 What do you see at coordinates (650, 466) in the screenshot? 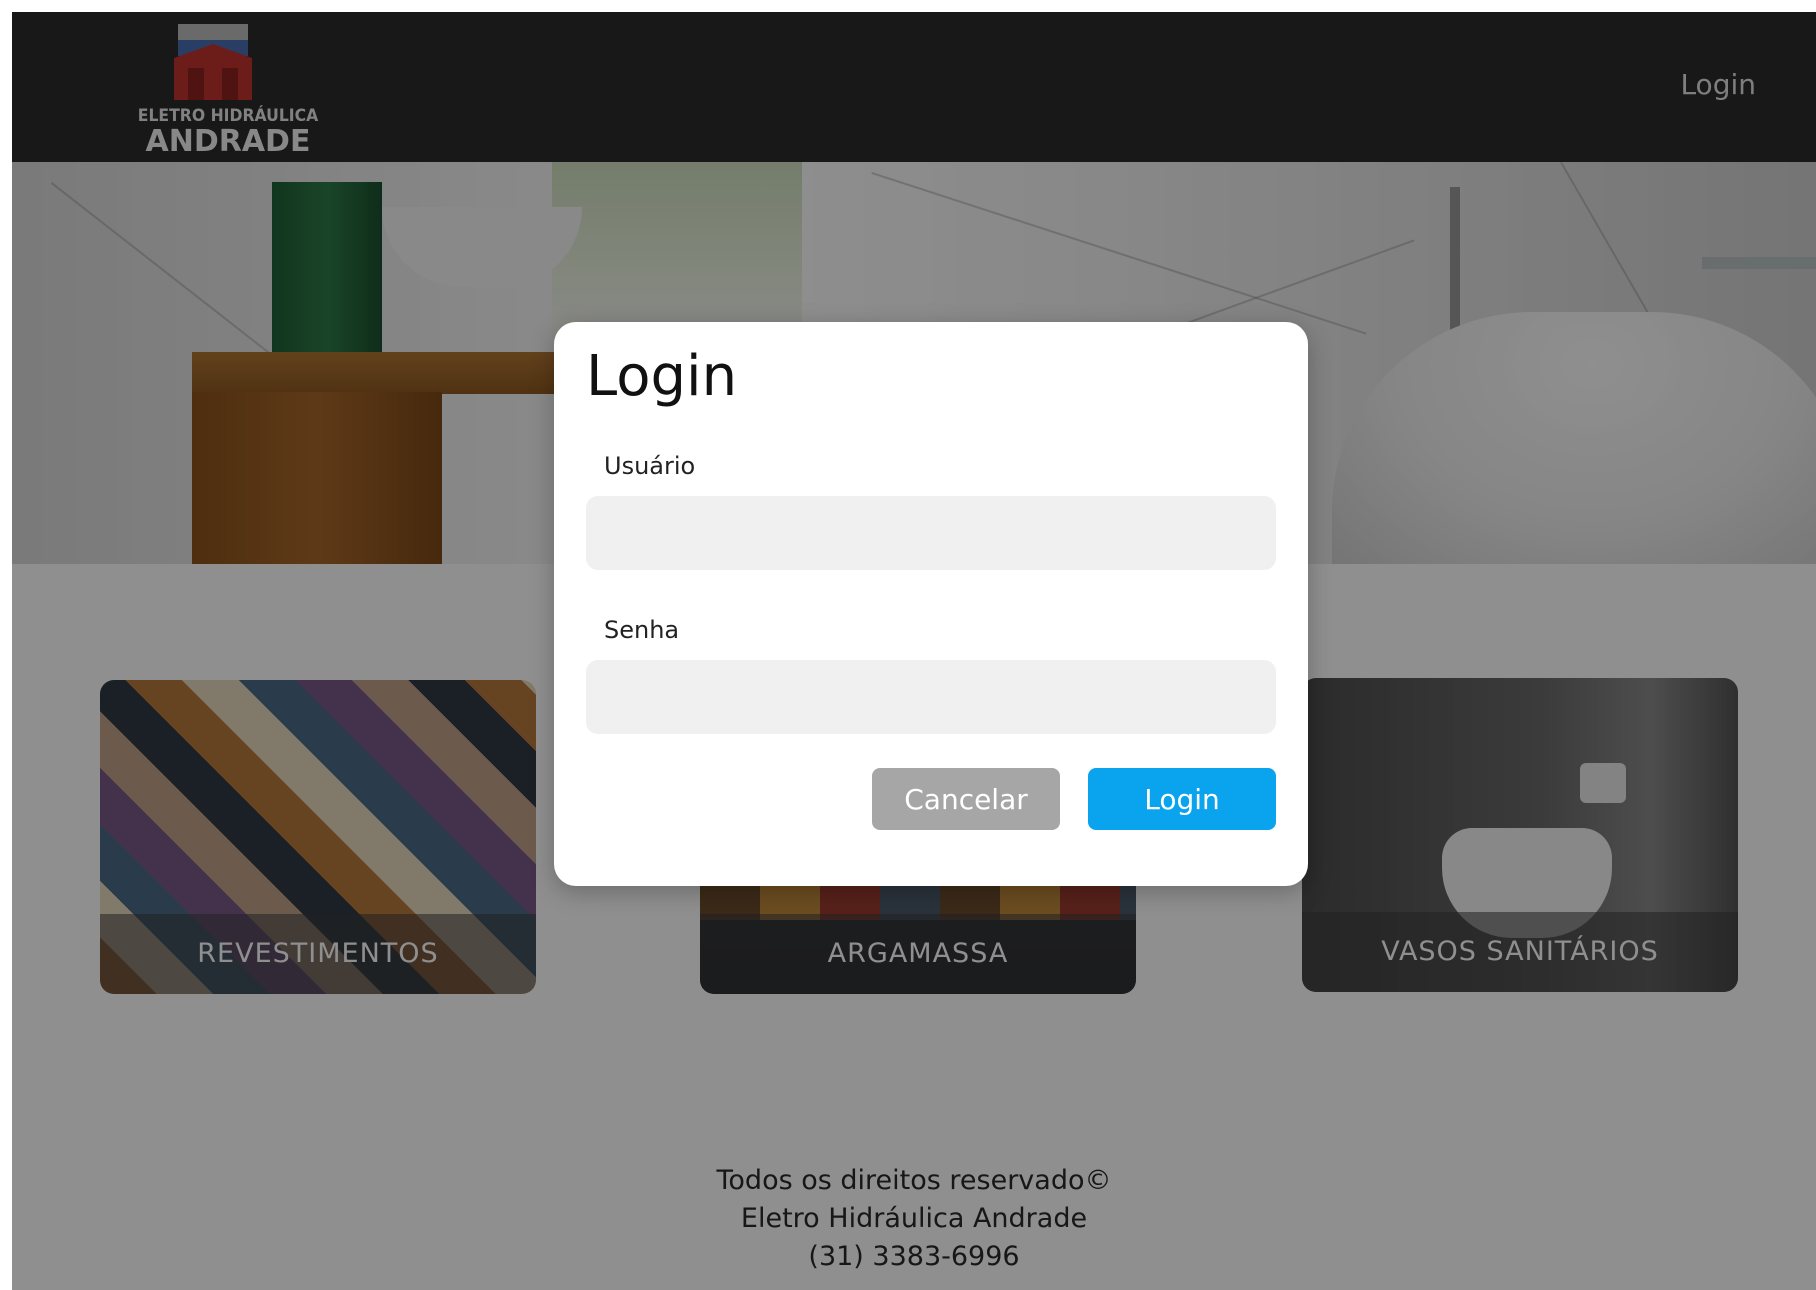
I see `username-label: Usuário` at bounding box center [650, 466].